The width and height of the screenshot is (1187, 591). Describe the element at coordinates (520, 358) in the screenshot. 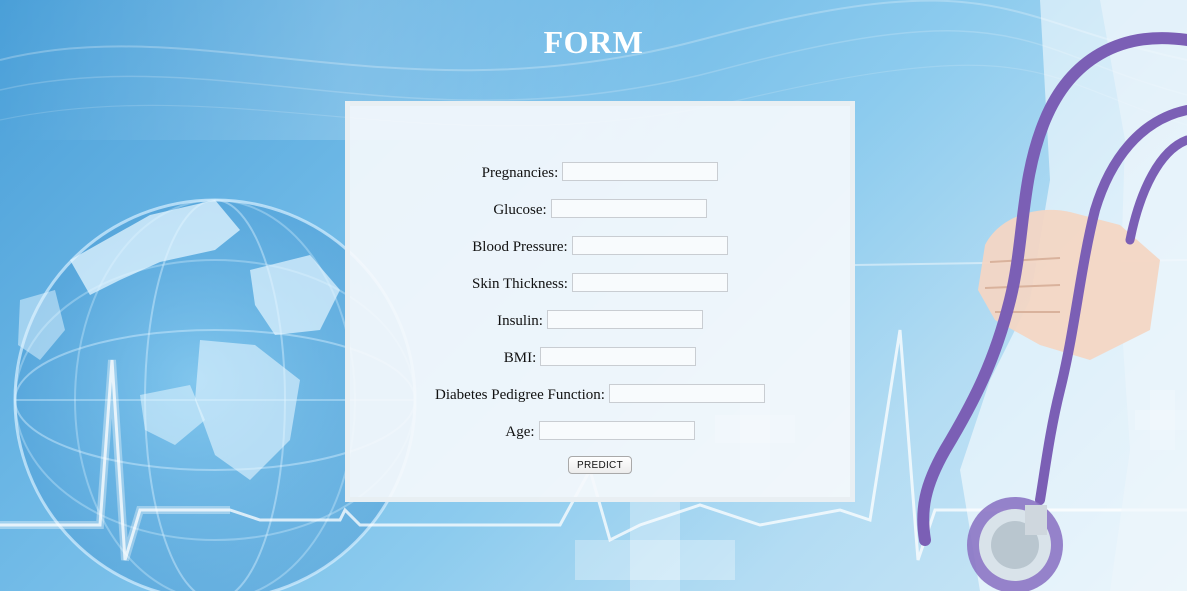

I see `bmi-label: BMI:` at that location.